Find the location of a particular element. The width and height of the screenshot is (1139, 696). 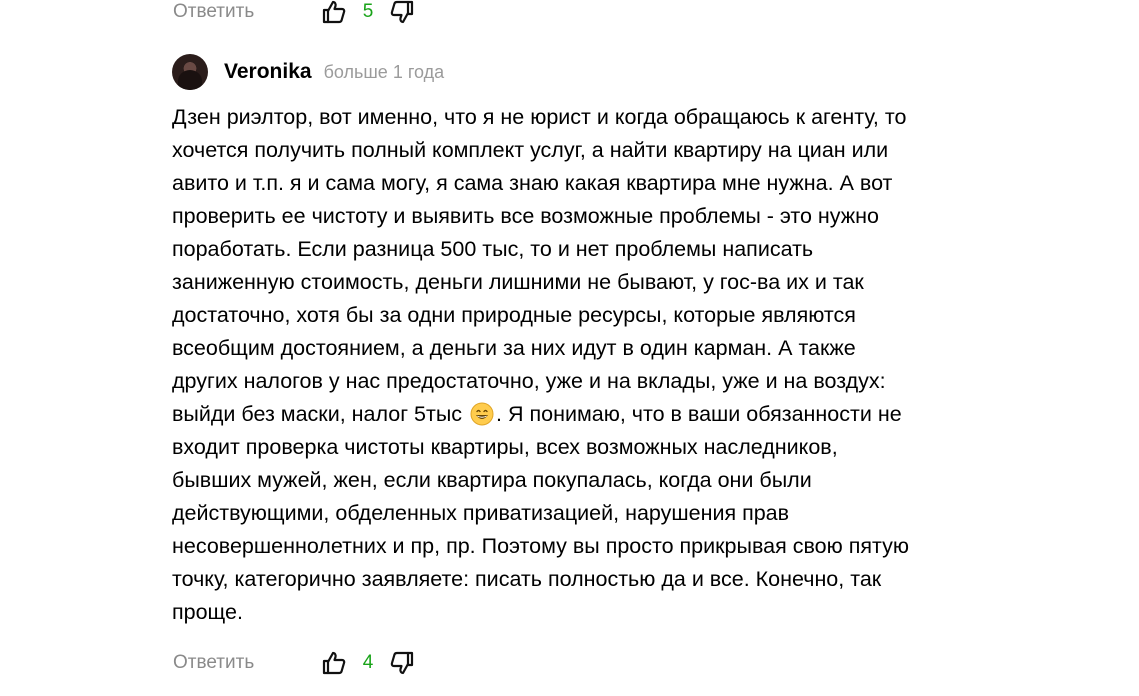

grinning-face-emoji-icon is located at coordinates (482, 414).